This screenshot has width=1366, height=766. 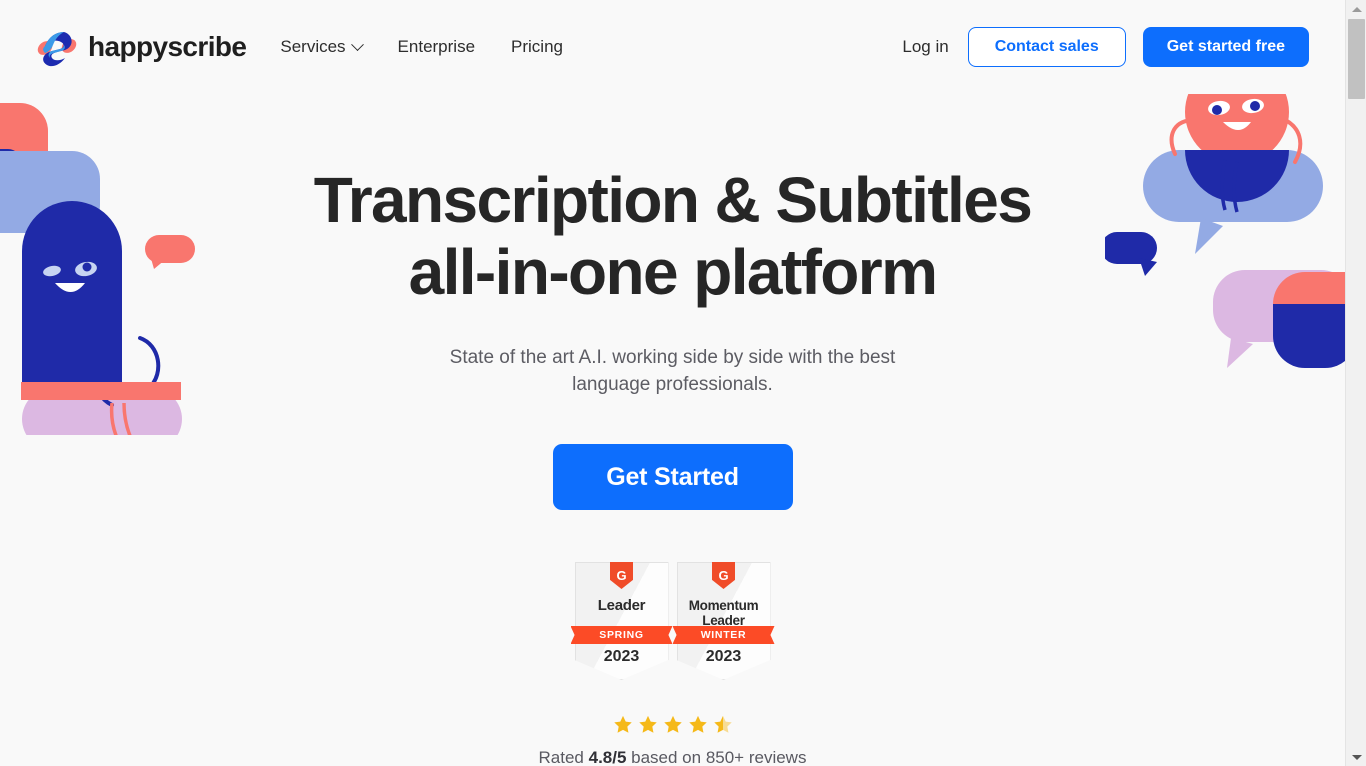 I want to click on nav-item-pricing-label: Pricing, so click(x=537, y=46).